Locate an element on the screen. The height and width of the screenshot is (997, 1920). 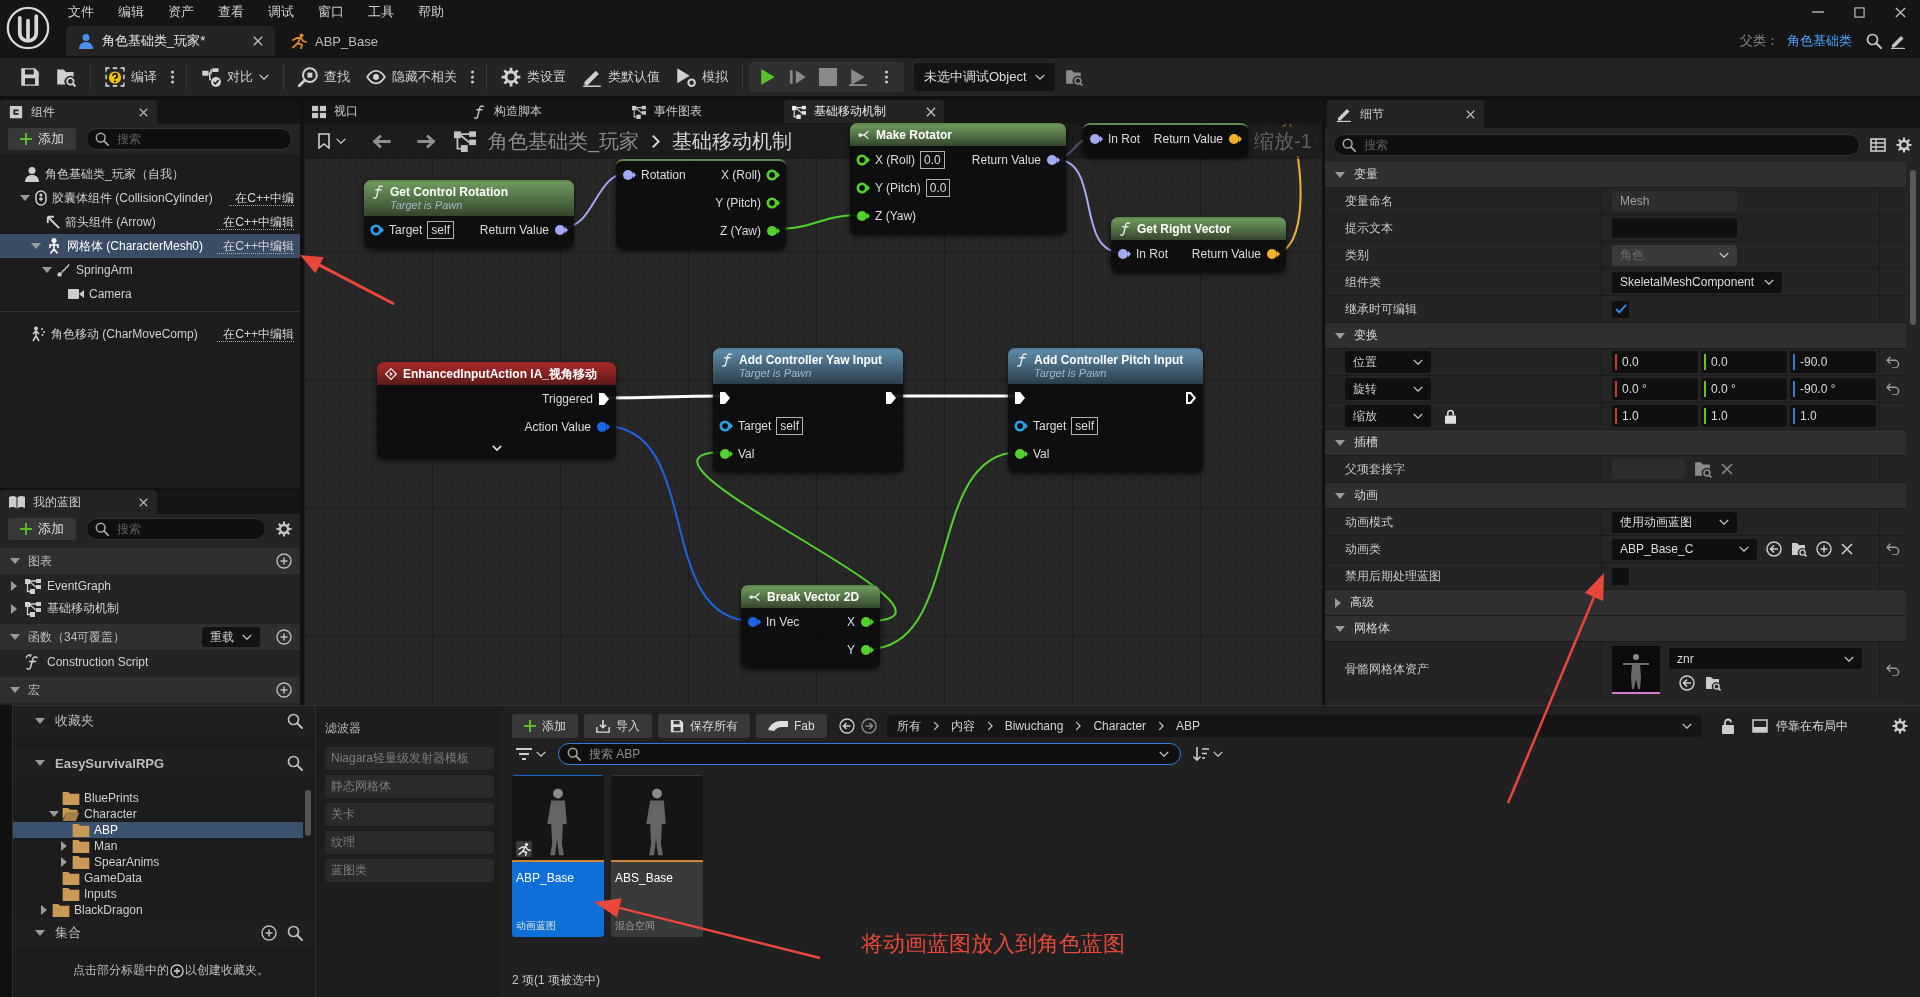
menu-item: 调试 is located at coordinates (281, 12).